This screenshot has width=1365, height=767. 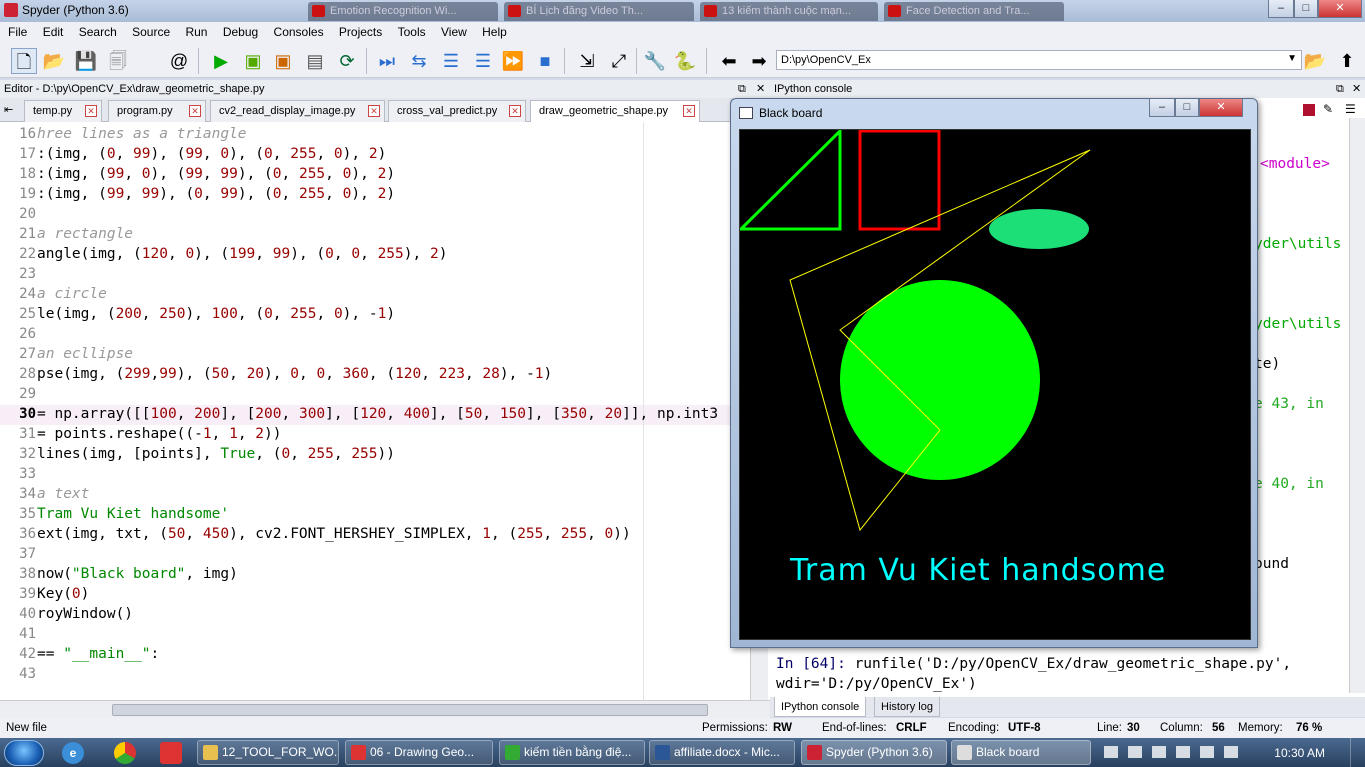 What do you see at coordinates (729, 61) in the screenshot?
I see `back-icon: ⬅` at bounding box center [729, 61].